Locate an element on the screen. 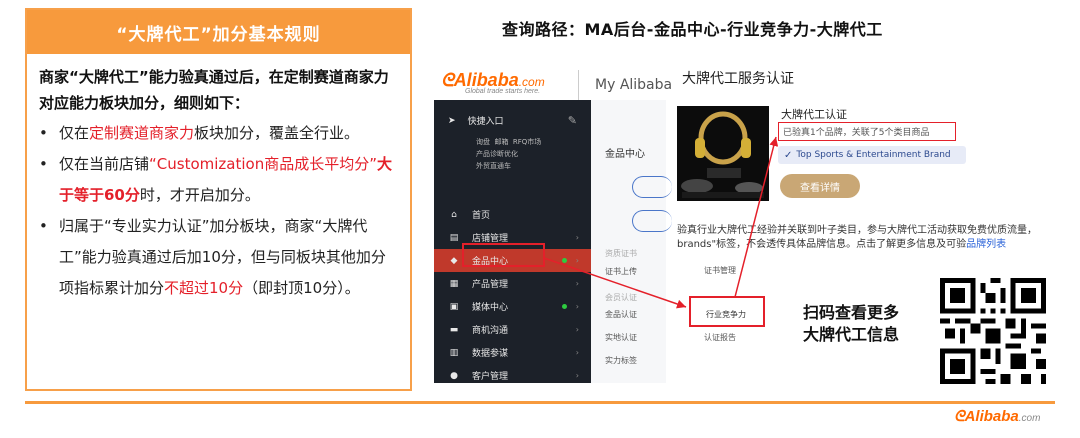  logo-word: Alibaba is located at coordinates (991, 416).